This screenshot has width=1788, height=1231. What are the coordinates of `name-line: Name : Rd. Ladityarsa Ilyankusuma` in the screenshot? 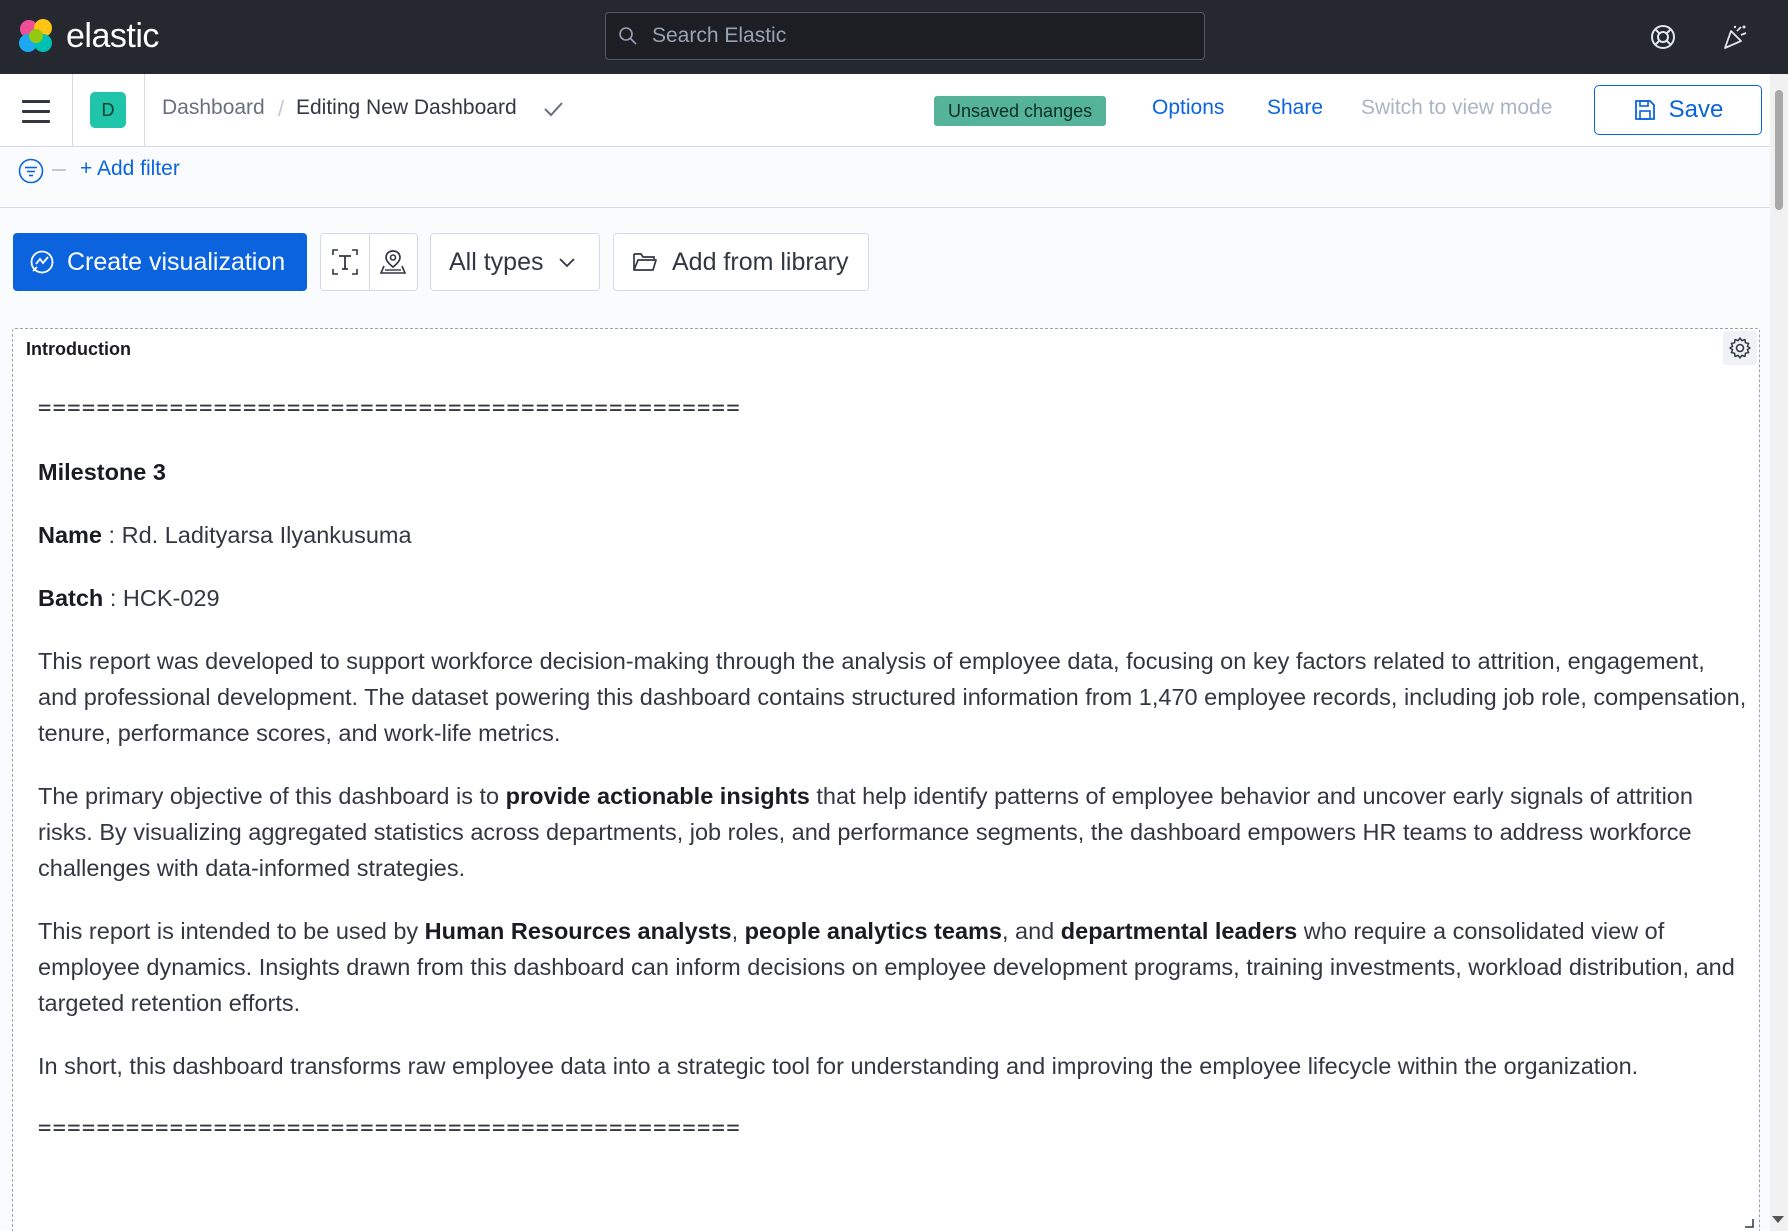 It's located at (893, 535).